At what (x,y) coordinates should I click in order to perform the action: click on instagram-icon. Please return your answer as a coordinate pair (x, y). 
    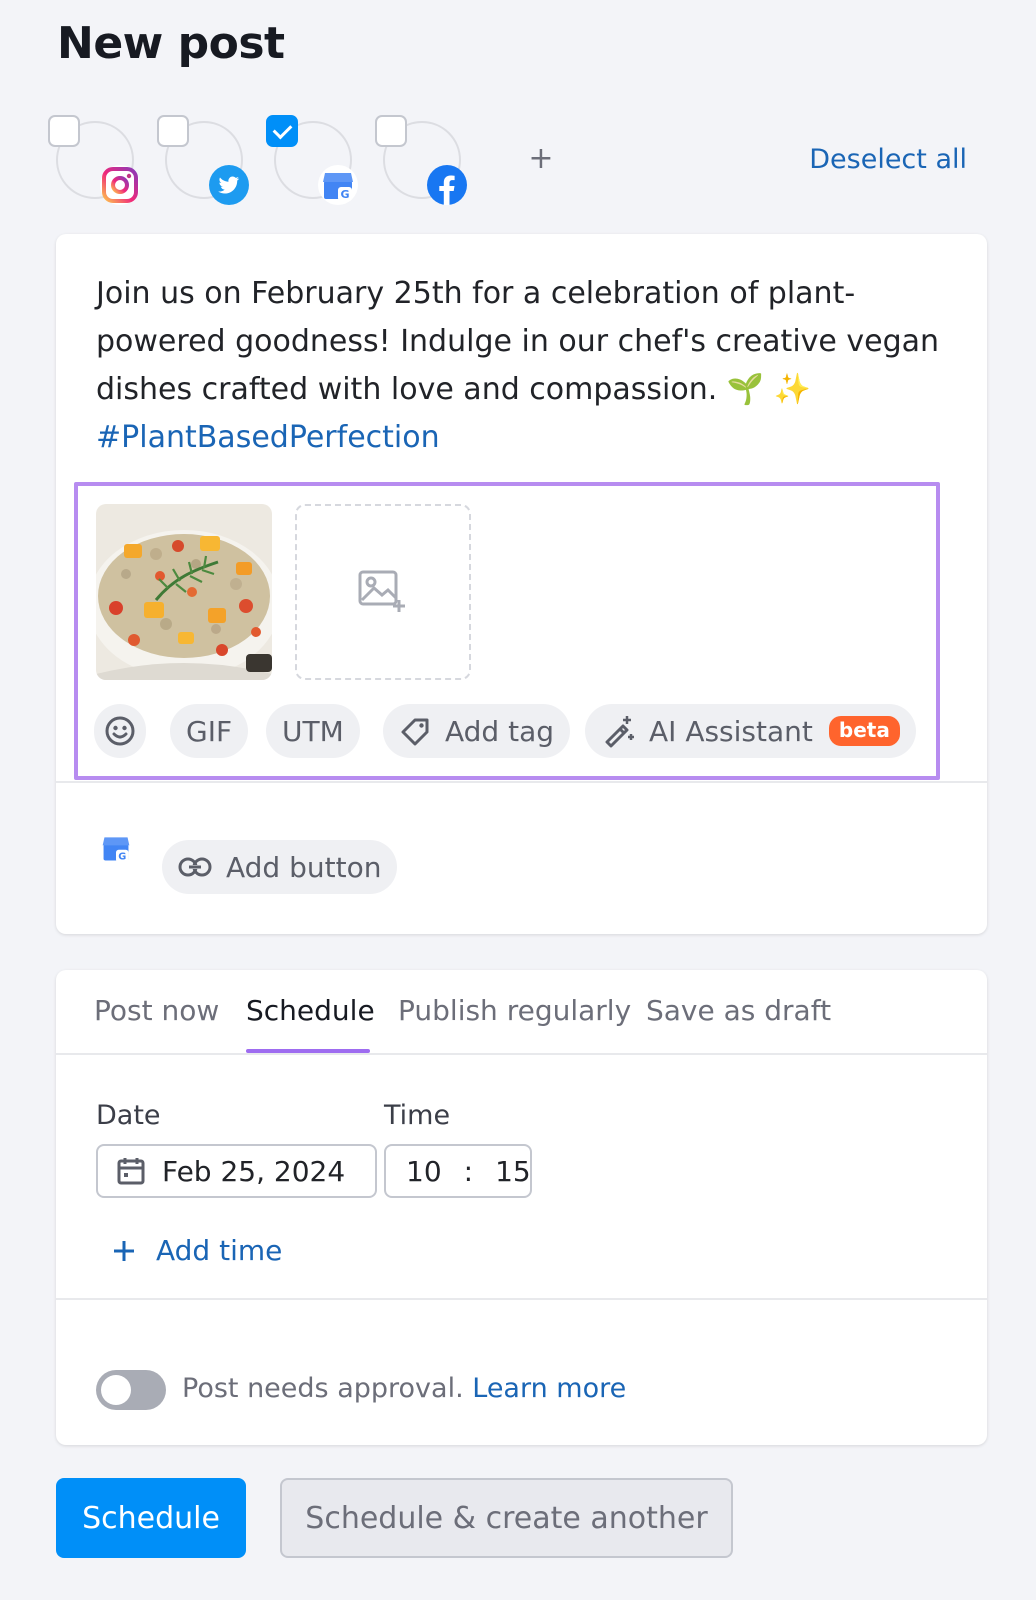
    Looking at the image, I should click on (120, 185).